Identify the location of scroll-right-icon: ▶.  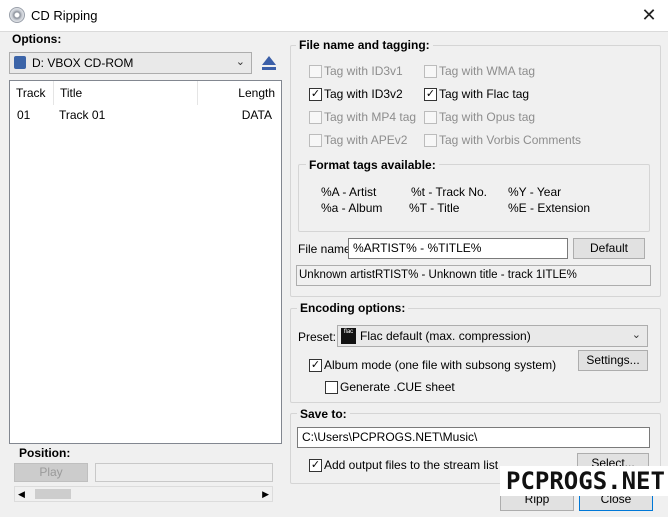
(265, 494).